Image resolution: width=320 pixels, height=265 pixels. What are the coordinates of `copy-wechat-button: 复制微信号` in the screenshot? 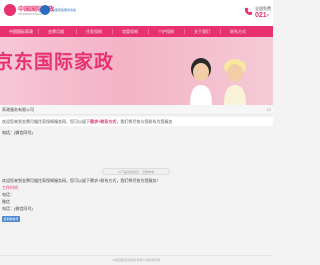 It's located at (11, 219).